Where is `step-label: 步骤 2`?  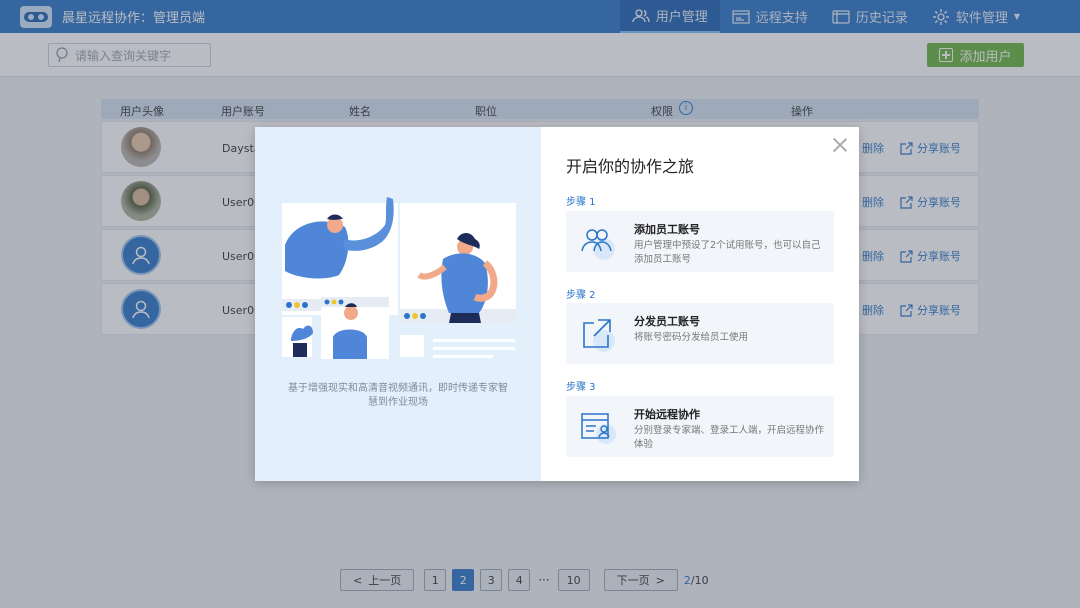 step-label: 步骤 2 is located at coordinates (581, 295).